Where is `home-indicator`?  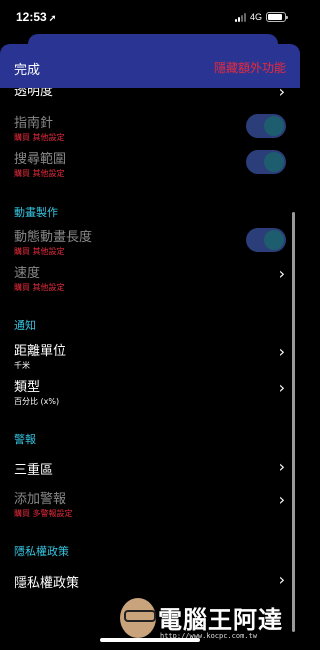 home-indicator is located at coordinates (150, 640).